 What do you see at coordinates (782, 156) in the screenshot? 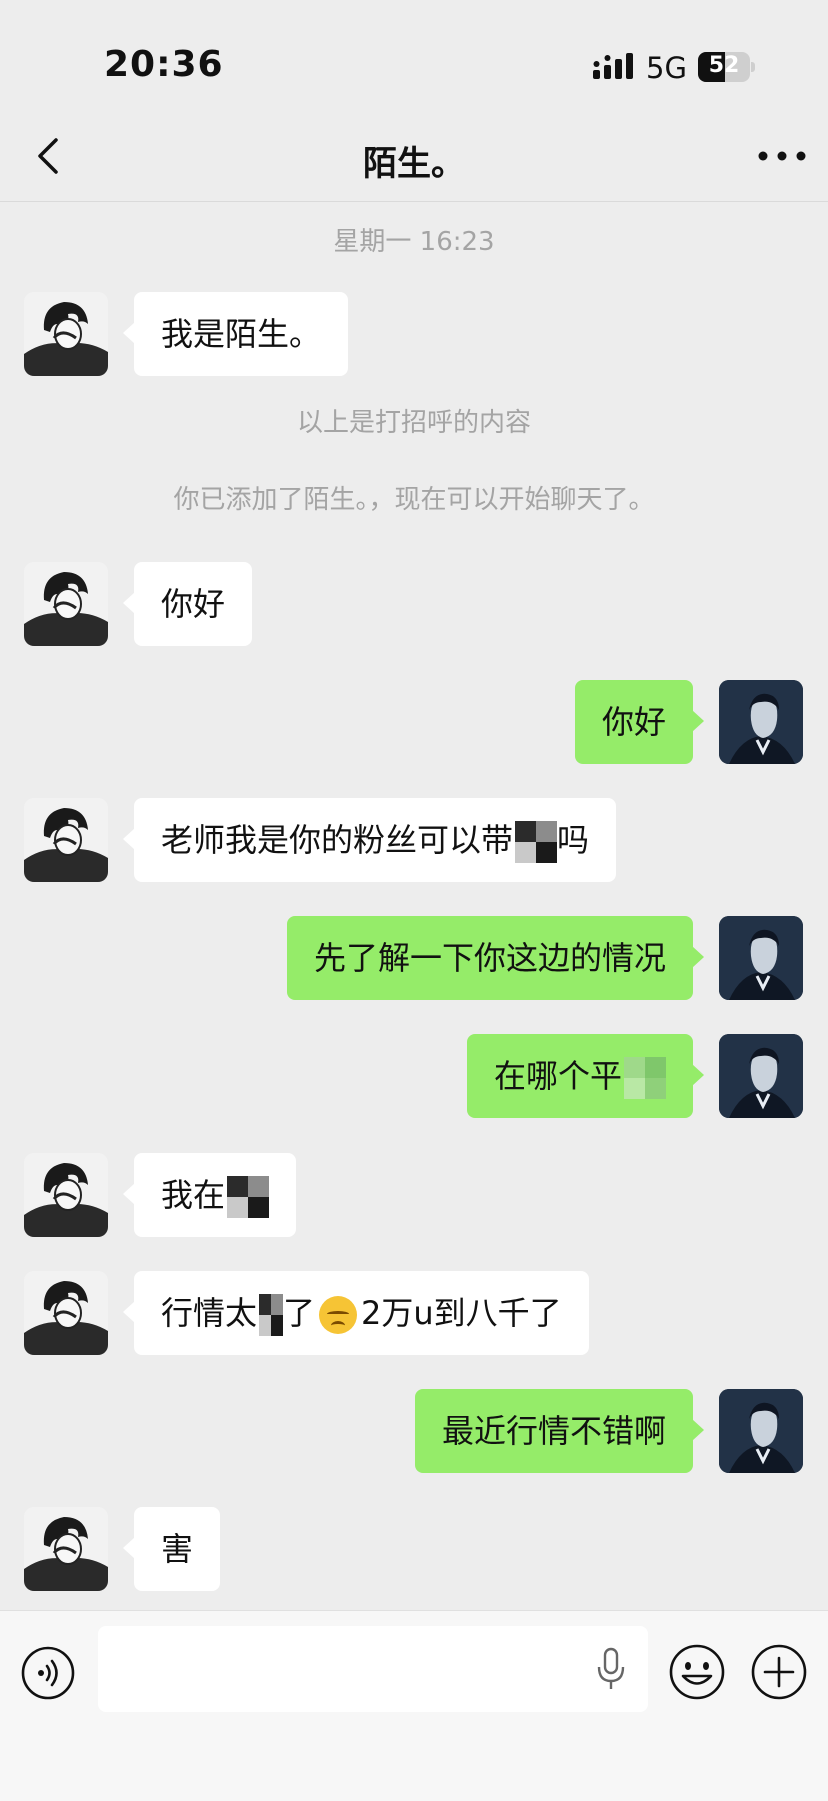
I see `more-dots-icon` at bounding box center [782, 156].